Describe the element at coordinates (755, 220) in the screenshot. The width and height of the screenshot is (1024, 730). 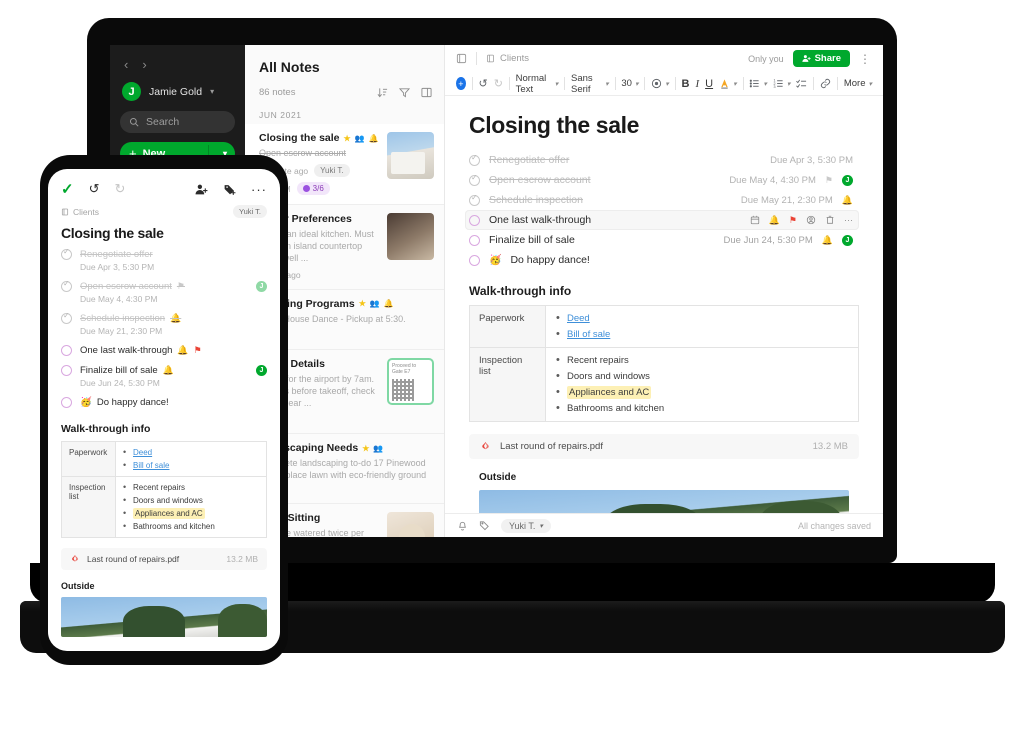
I see `calendar-add-icon` at that location.